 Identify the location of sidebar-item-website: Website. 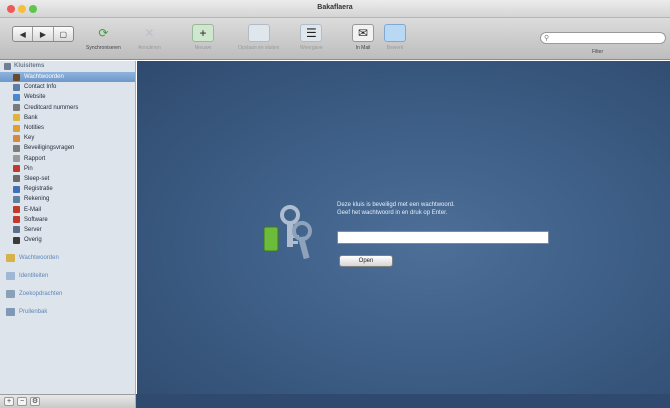
(67, 97).